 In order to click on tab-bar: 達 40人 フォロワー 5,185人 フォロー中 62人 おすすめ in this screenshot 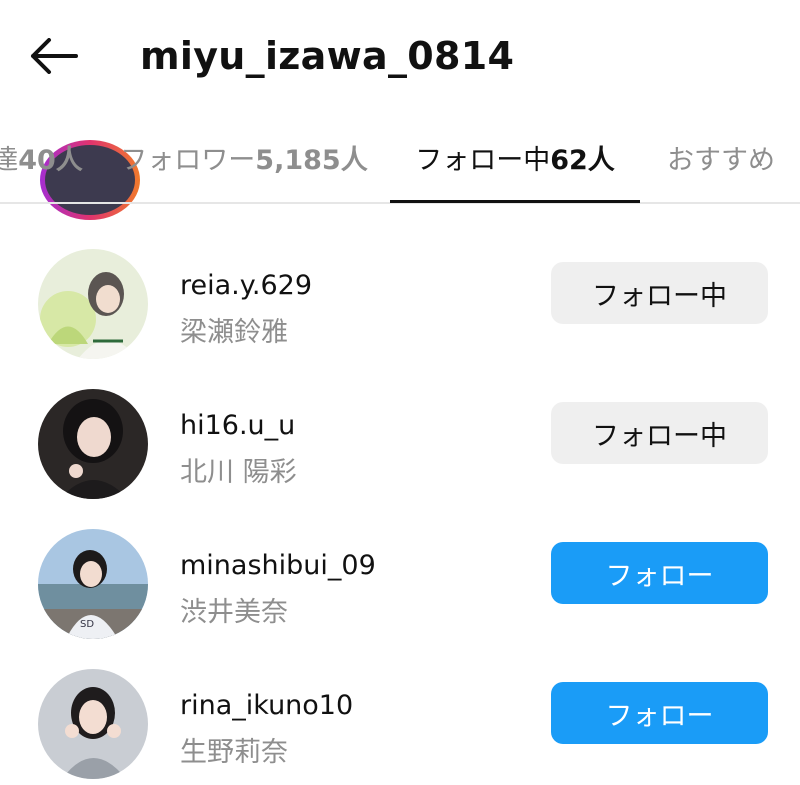, I will do `click(400, 158)`.